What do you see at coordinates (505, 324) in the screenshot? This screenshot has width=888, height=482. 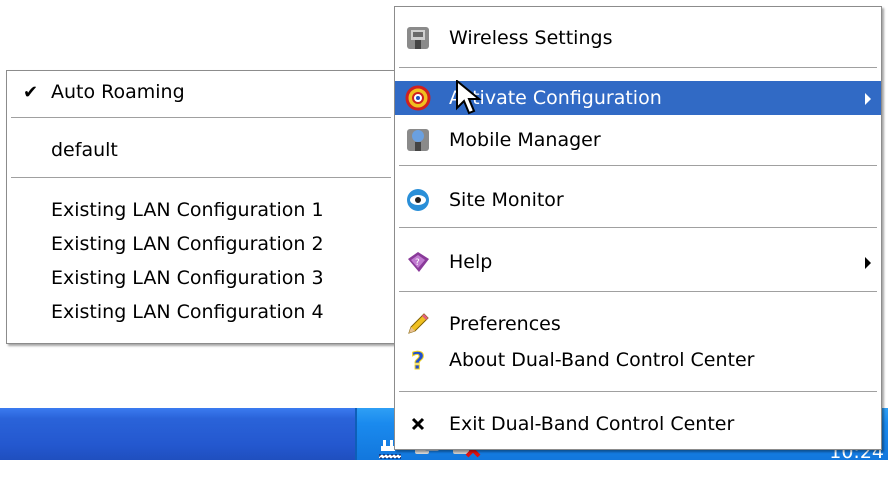 I see `menu-item-label: Preferences` at bounding box center [505, 324].